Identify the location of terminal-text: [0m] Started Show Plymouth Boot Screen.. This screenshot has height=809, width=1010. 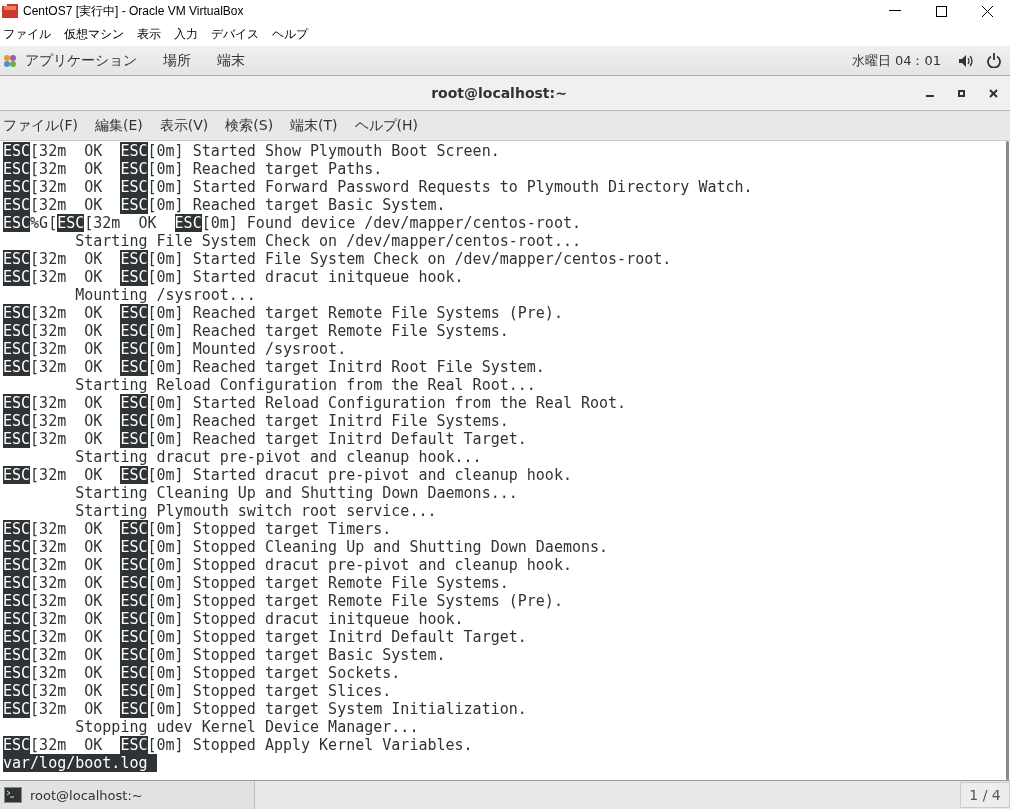
(323, 151).